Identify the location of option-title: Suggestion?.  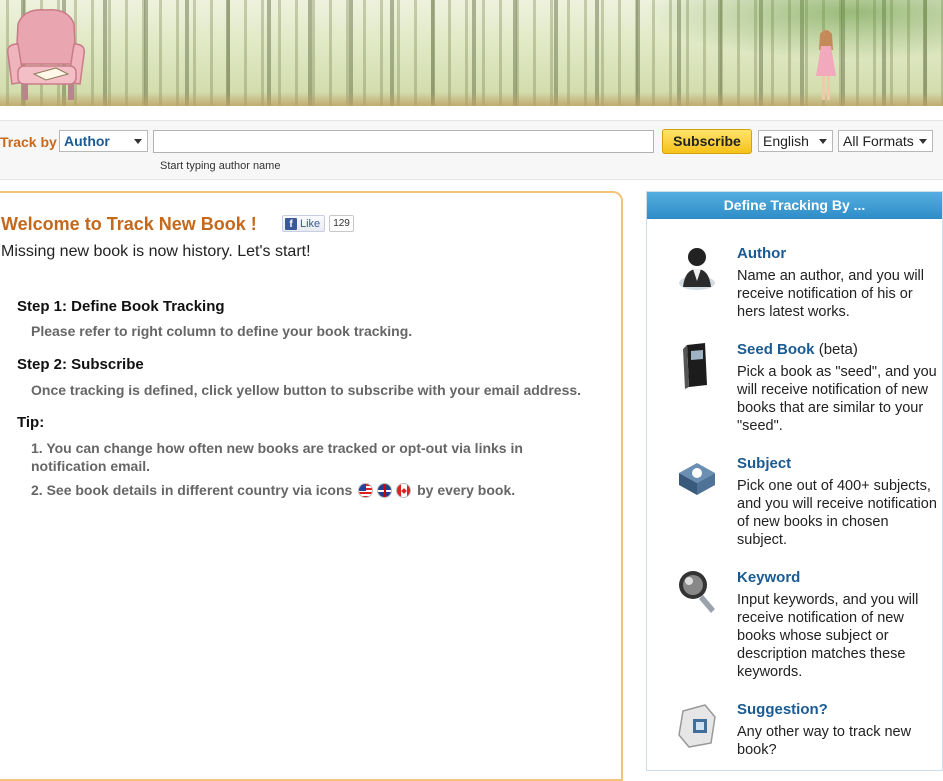
(782, 709).